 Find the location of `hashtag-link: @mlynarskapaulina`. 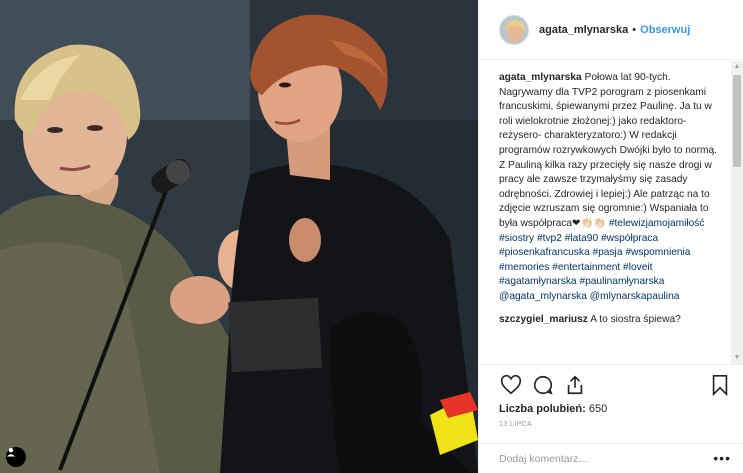

hashtag-link: @mlynarskapaulina is located at coordinates (635, 296).